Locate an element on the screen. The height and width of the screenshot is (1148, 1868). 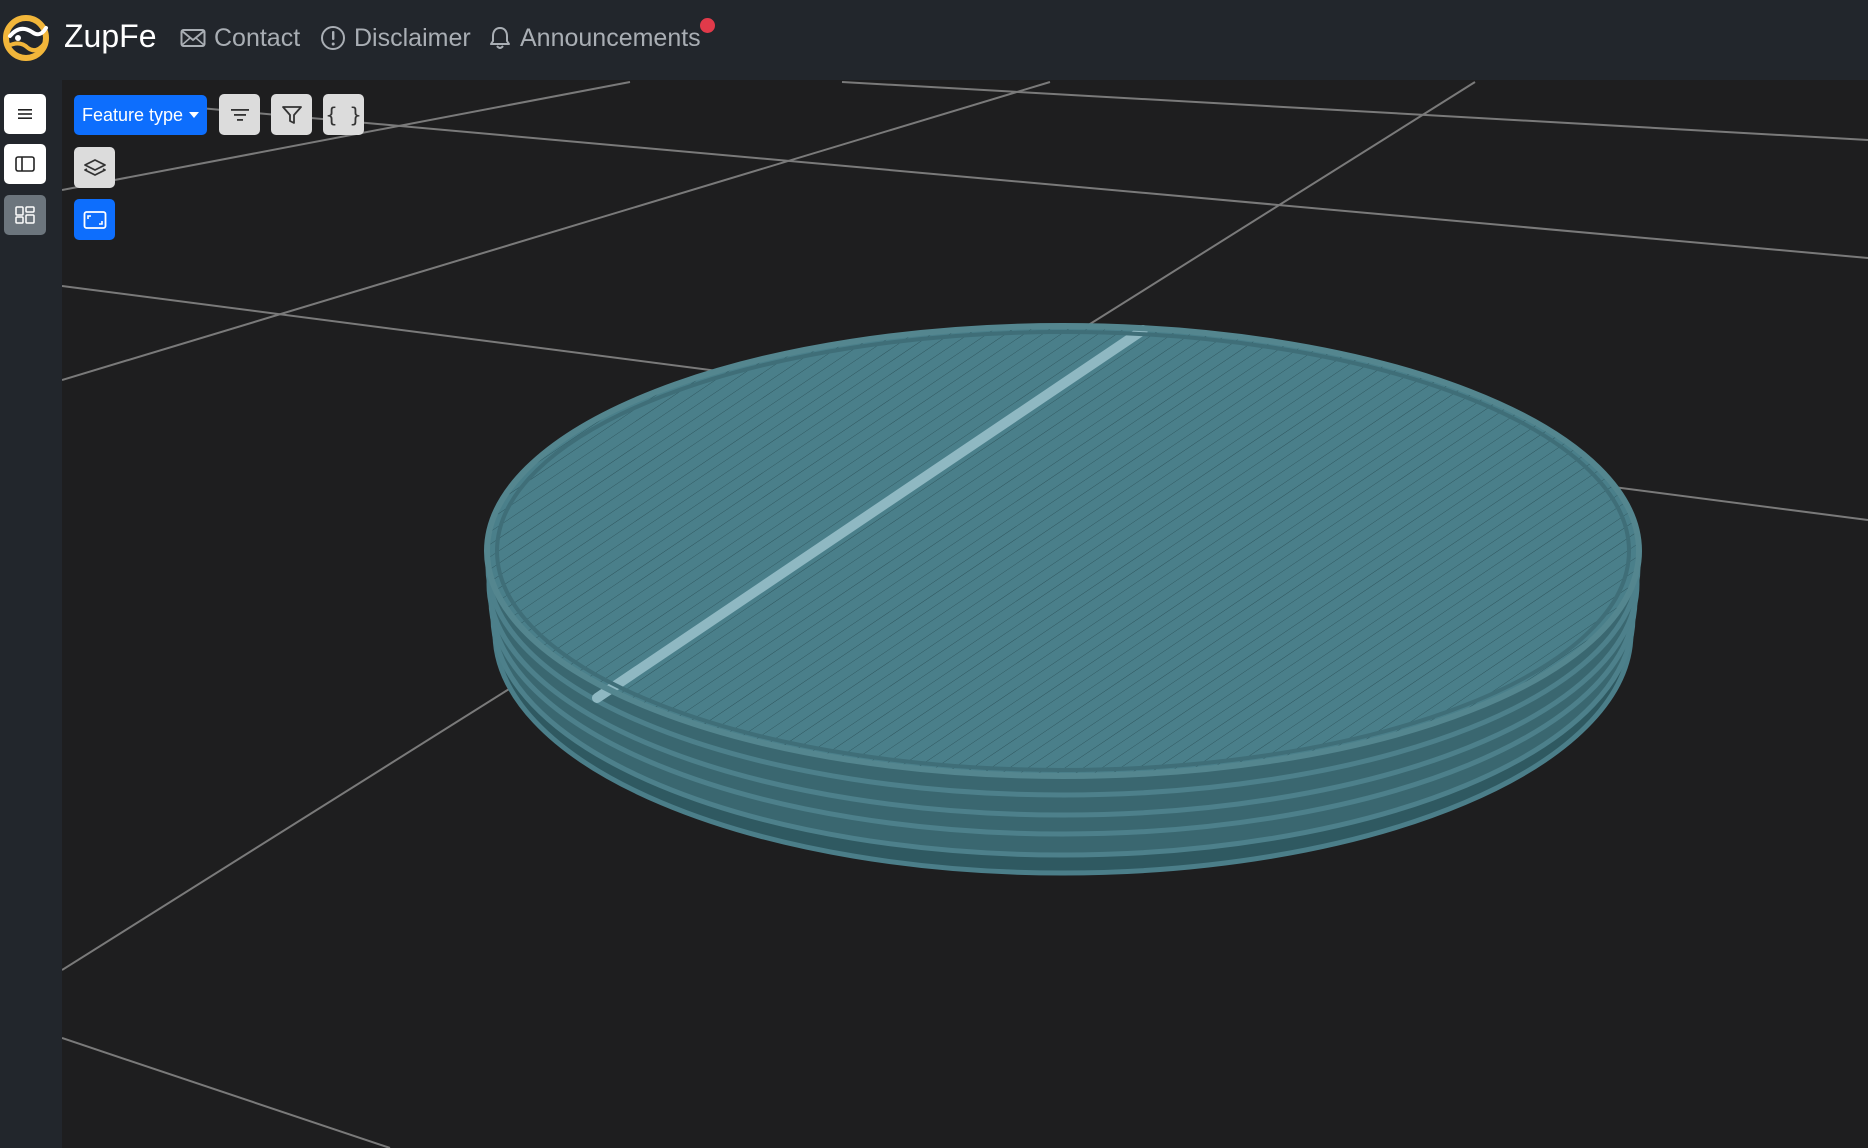
sidebar-dashboard-button is located at coordinates (25, 215).